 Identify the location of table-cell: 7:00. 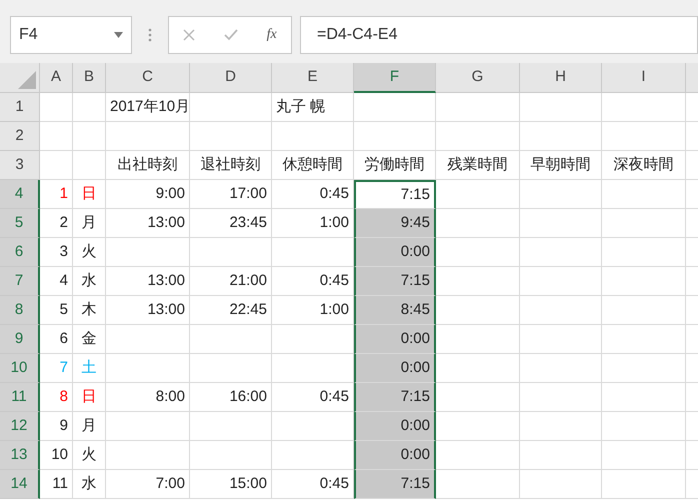
(148, 484).